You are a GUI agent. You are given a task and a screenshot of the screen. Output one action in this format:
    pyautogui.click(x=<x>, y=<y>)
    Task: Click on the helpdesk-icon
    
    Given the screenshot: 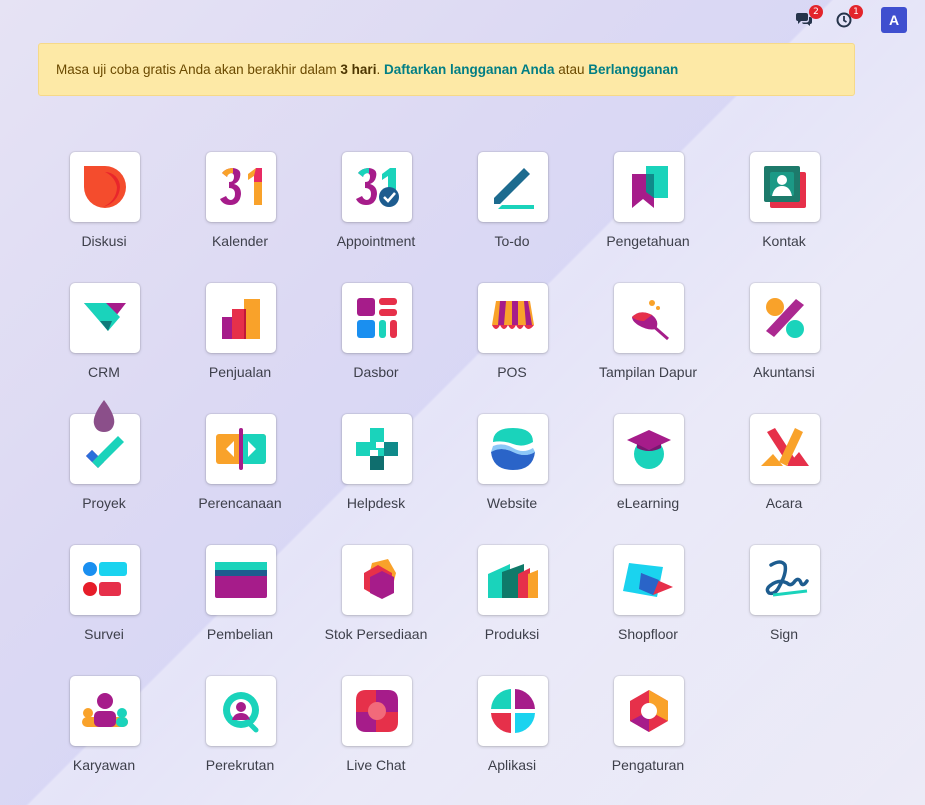 What is the action you would take?
    pyautogui.click(x=377, y=449)
    